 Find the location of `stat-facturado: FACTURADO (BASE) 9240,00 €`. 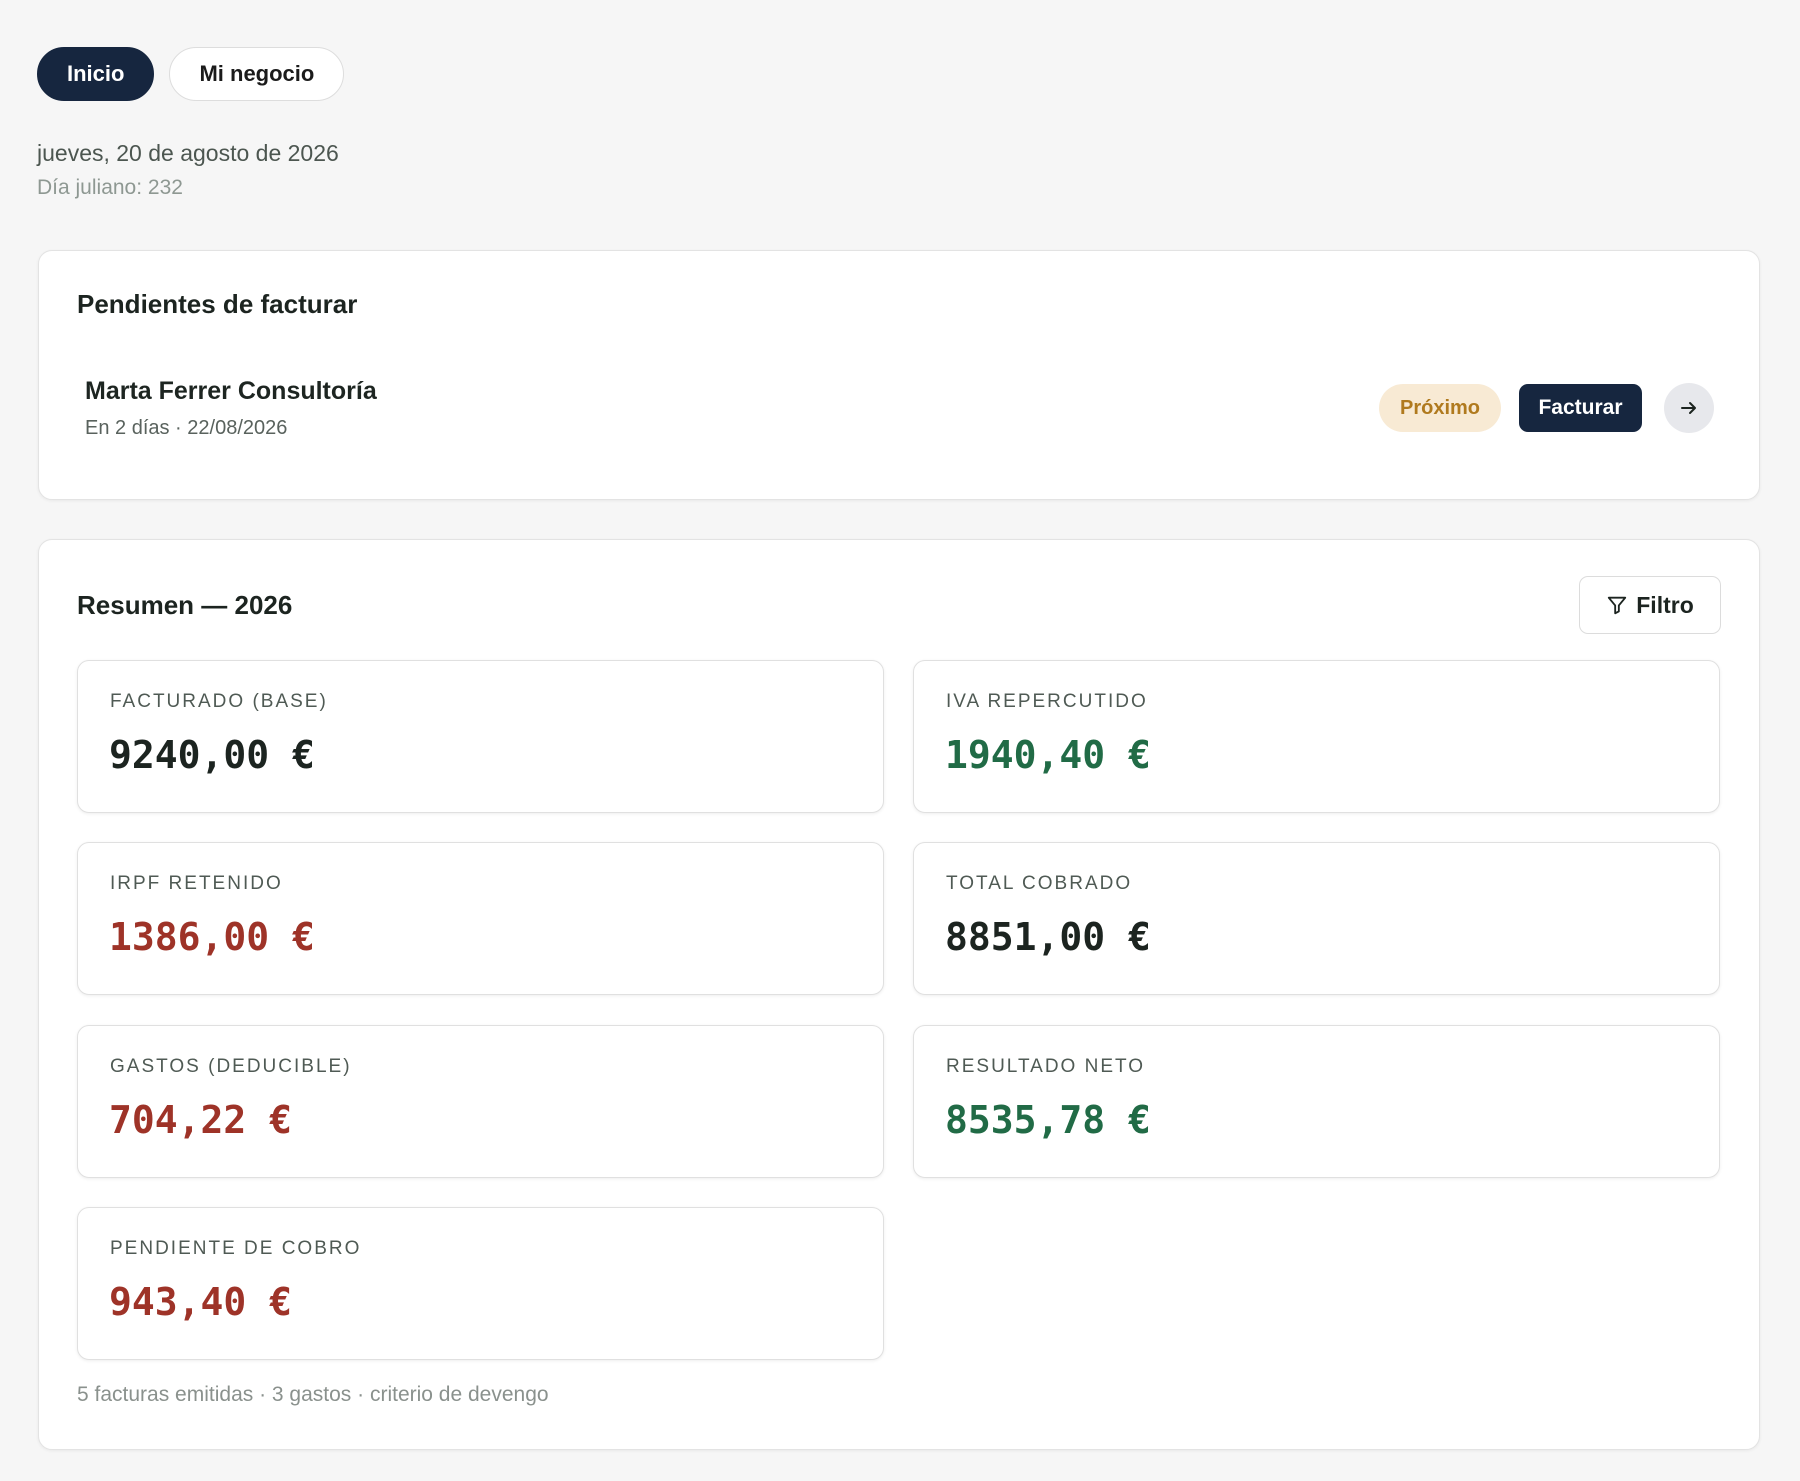

stat-facturado: FACTURADO (BASE) 9240,00 € is located at coordinates (480, 736).